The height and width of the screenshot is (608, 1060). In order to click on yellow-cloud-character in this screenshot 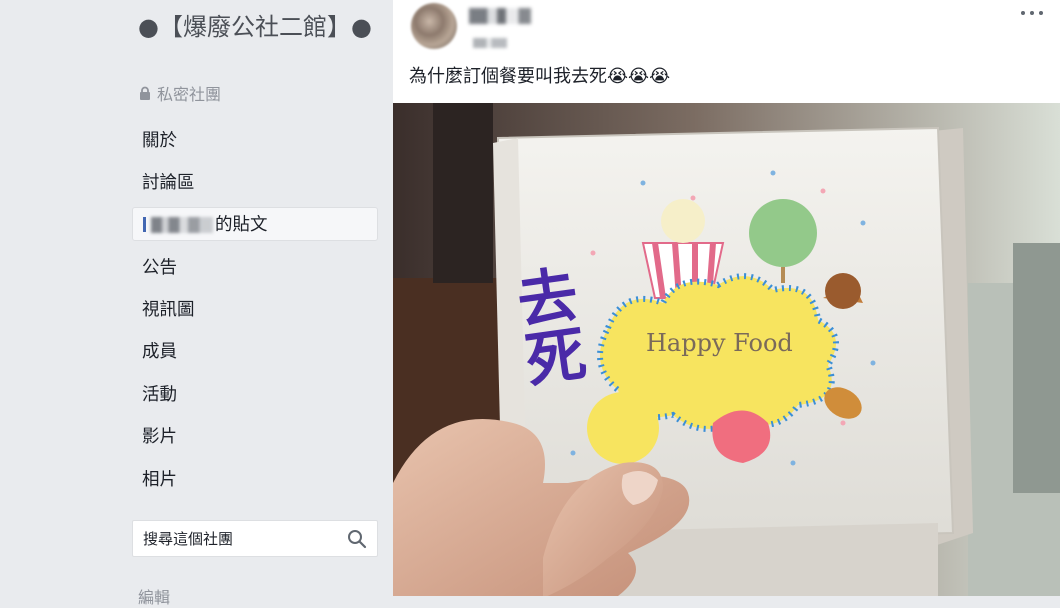, I will do `click(623, 428)`.